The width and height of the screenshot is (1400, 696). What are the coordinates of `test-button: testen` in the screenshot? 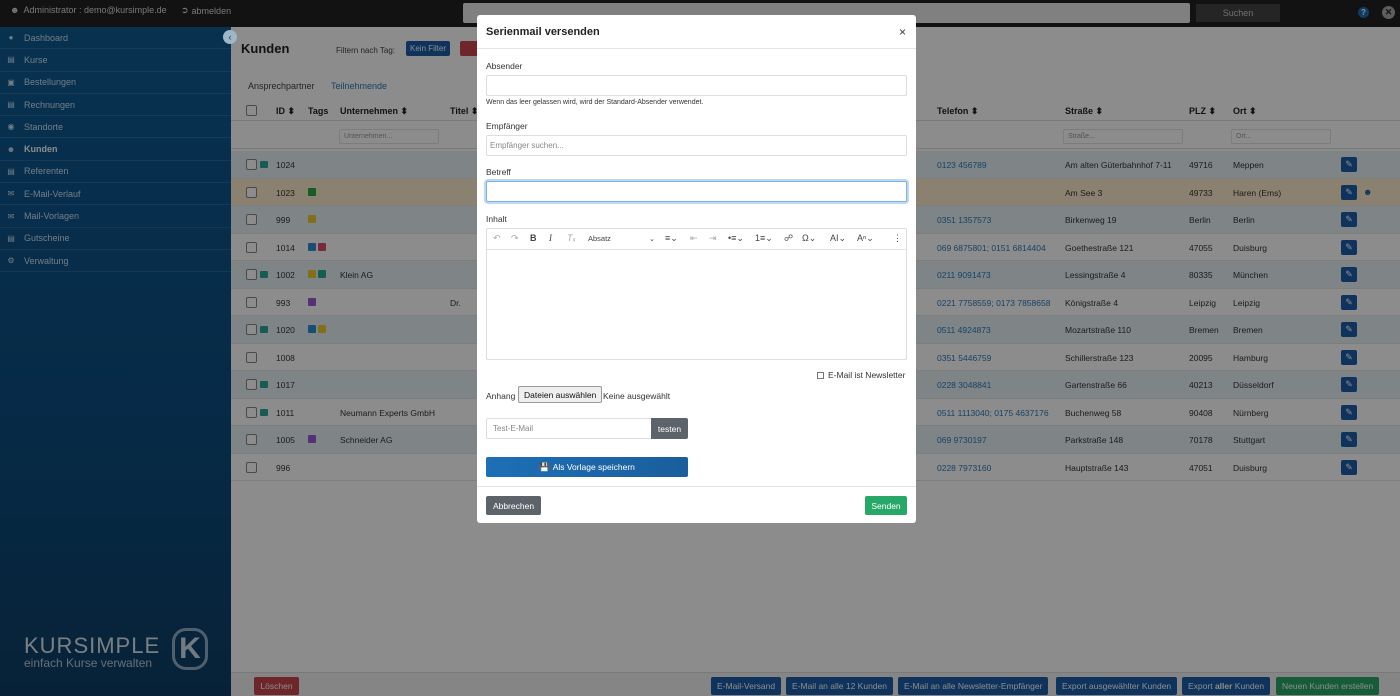 It's located at (669, 428).